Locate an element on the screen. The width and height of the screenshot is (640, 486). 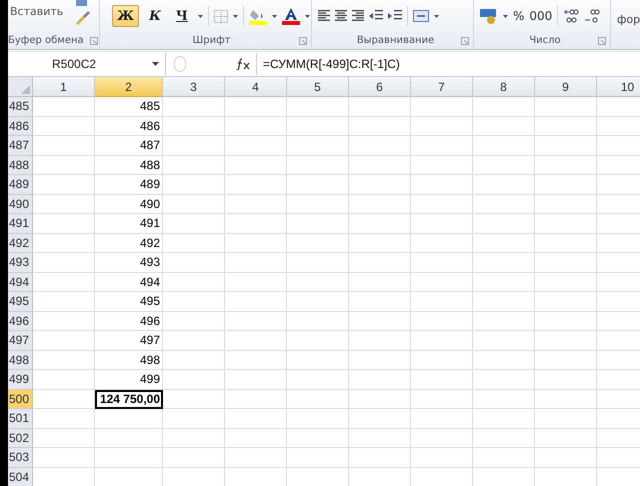
row-header: 490 is located at coordinates (20, 204).